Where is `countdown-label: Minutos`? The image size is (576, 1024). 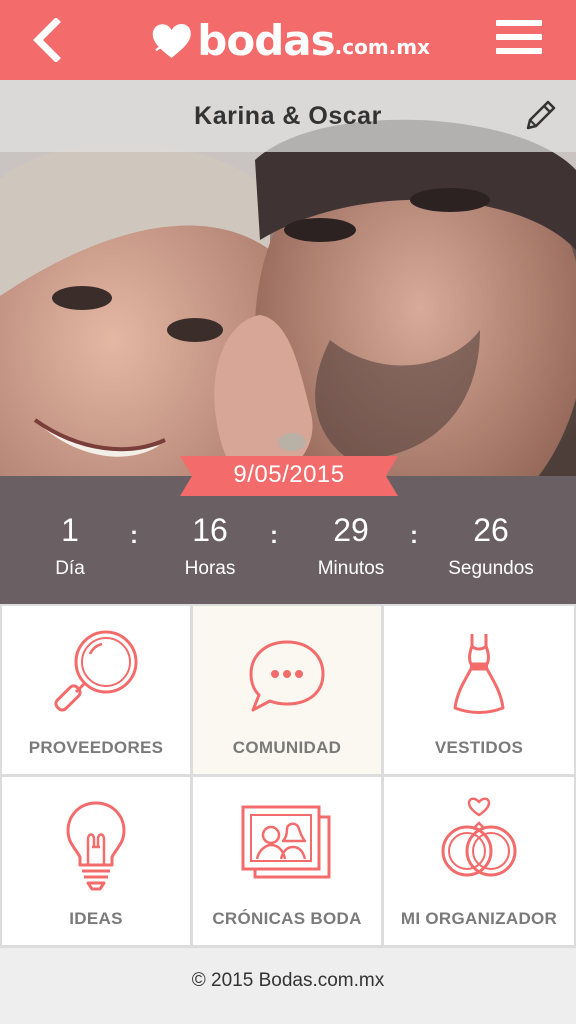
countdown-label: Minutos is located at coordinates (351, 568).